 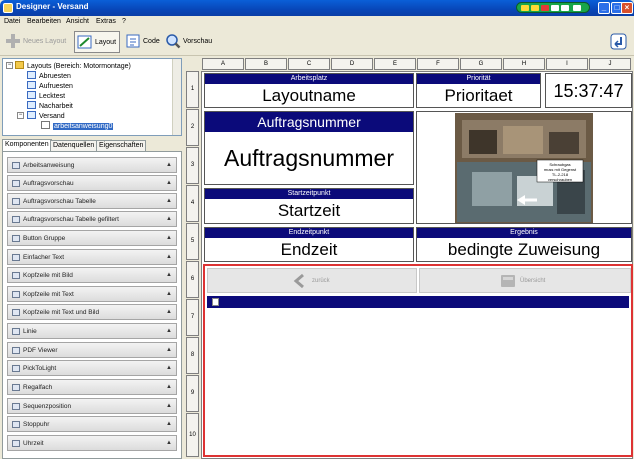 I want to click on column-header: I, so click(x=567, y=64).